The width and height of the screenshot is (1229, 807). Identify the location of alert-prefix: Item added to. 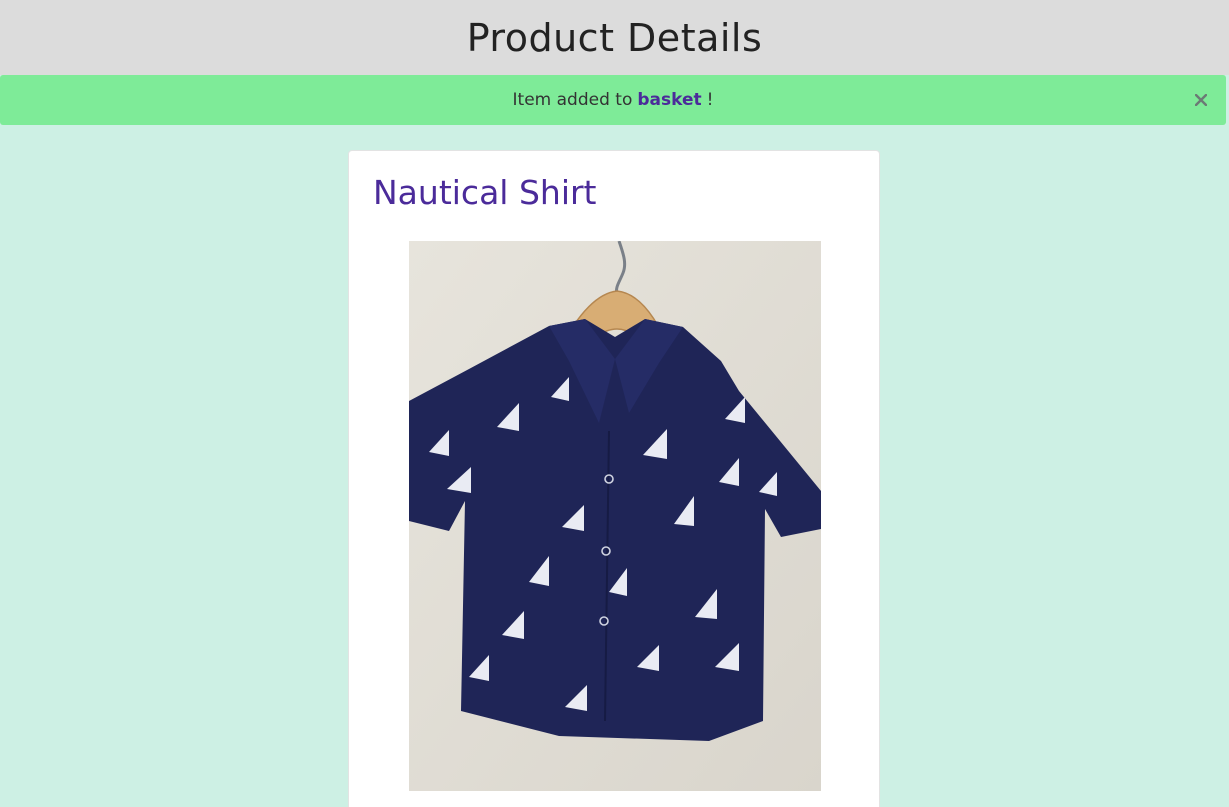
(572, 100).